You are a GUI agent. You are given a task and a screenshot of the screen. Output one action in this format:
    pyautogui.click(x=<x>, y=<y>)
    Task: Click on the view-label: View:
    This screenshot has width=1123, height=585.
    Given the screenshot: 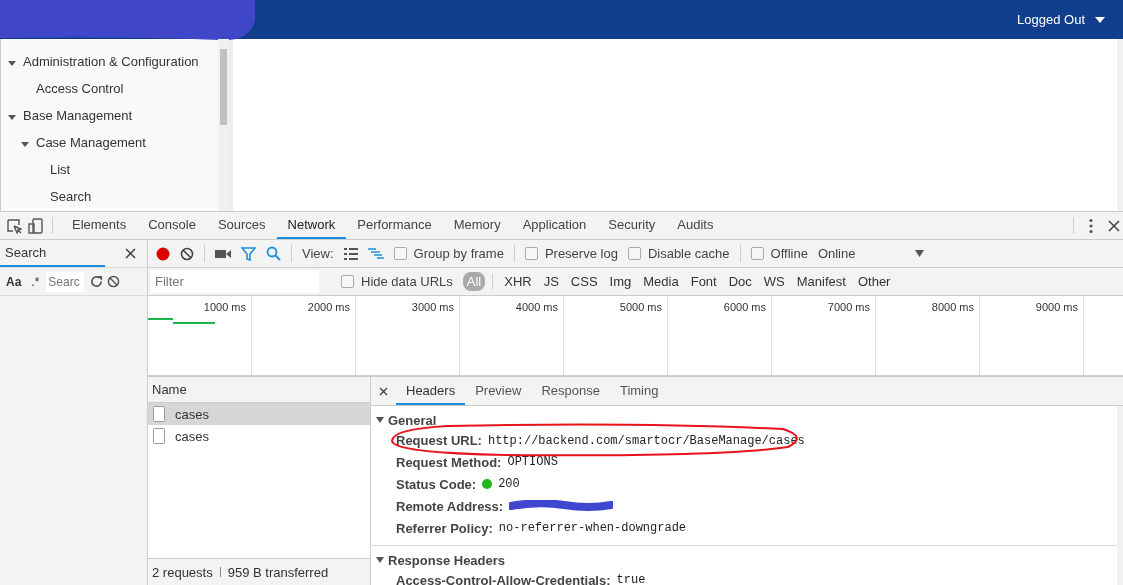 What is the action you would take?
    pyautogui.click(x=318, y=253)
    